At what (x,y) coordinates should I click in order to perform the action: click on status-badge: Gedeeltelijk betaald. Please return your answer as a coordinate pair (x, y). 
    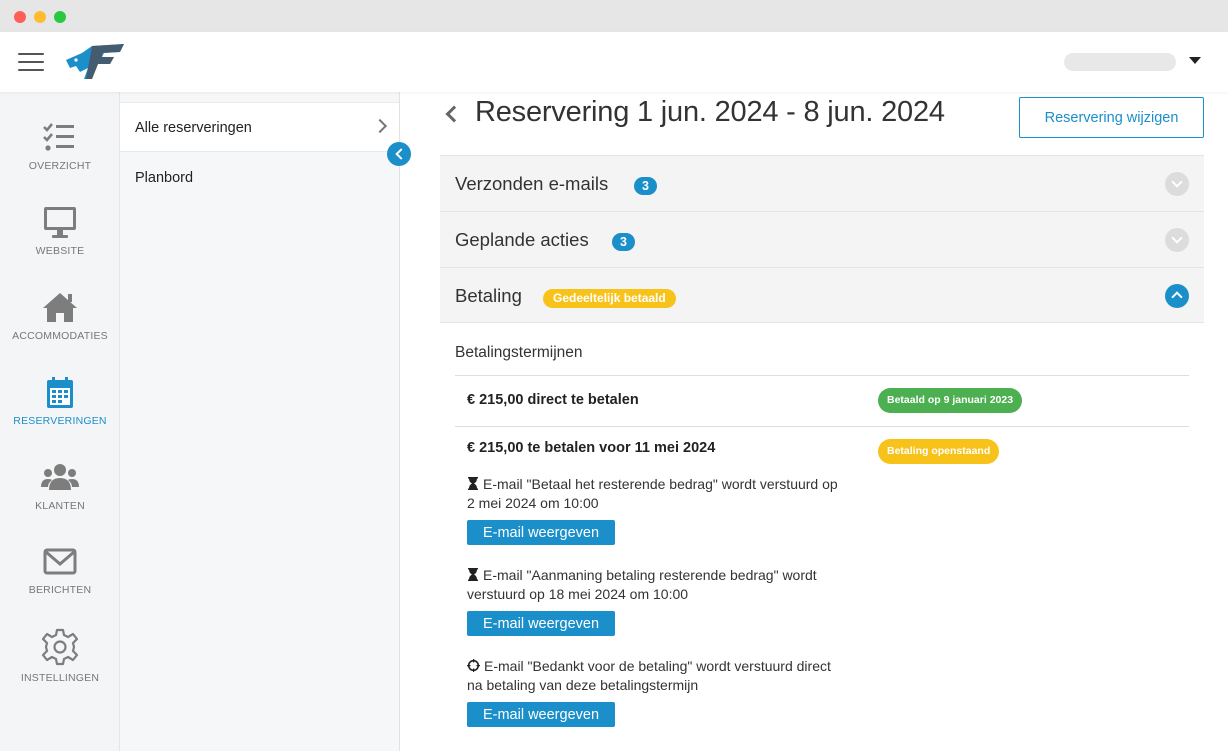
    Looking at the image, I should click on (609, 298).